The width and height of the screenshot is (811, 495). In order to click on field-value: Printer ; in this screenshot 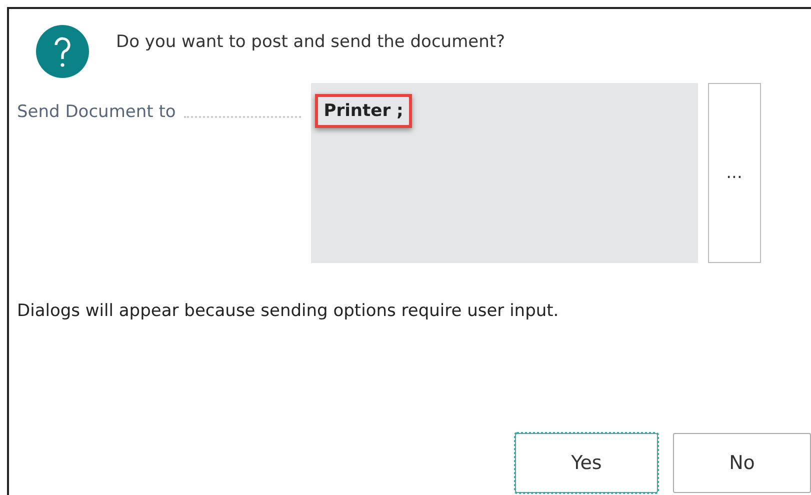, I will do `click(363, 111)`.